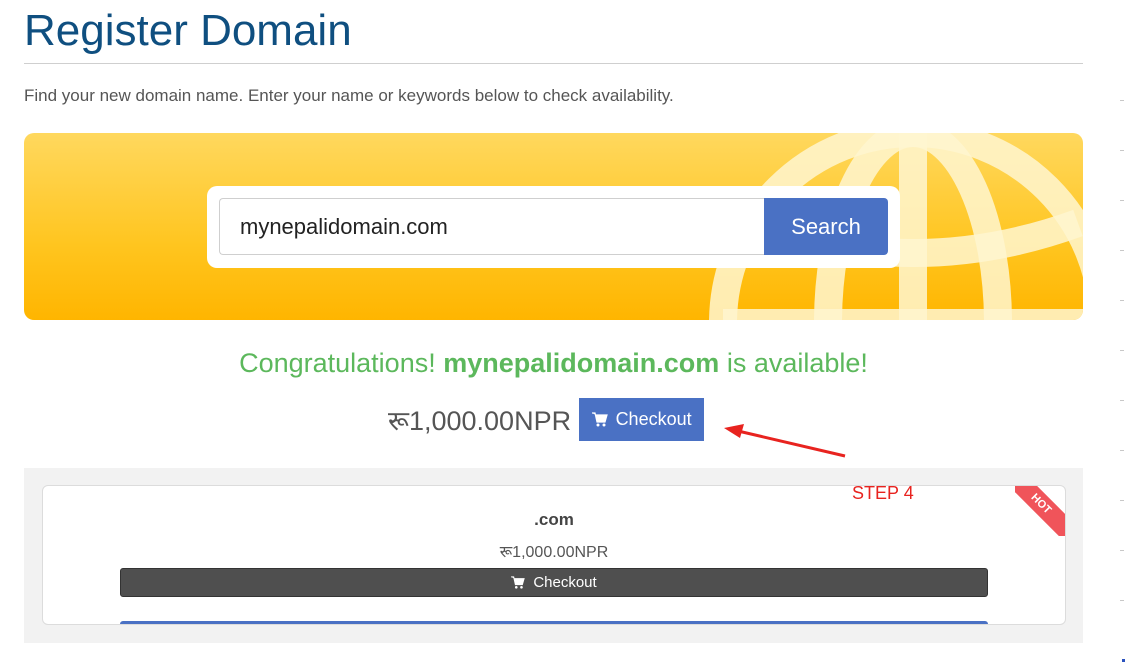 This screenshot has width=1126, height=665. I want to click on search-button: Search, so click(826, 226).